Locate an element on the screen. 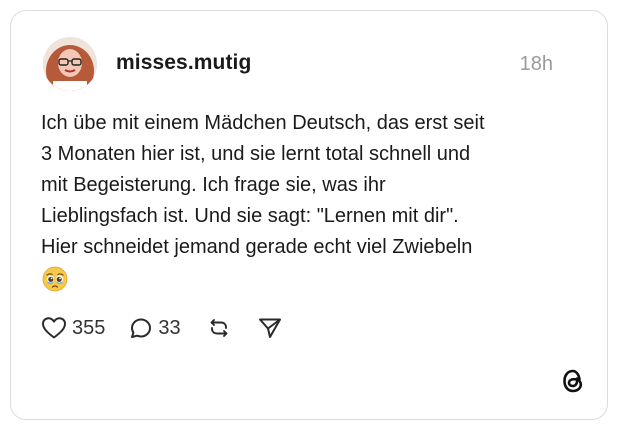  avatar is located at coordinates (70, 64).